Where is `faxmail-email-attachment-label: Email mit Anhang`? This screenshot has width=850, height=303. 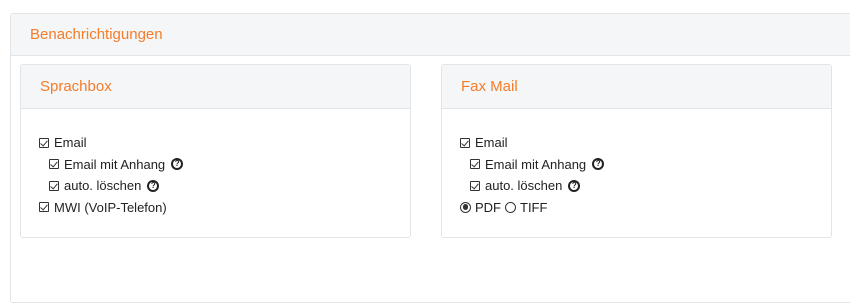 faxmail-email-attachment-label: Email mit Anhang is located at coordinates (535, 164).